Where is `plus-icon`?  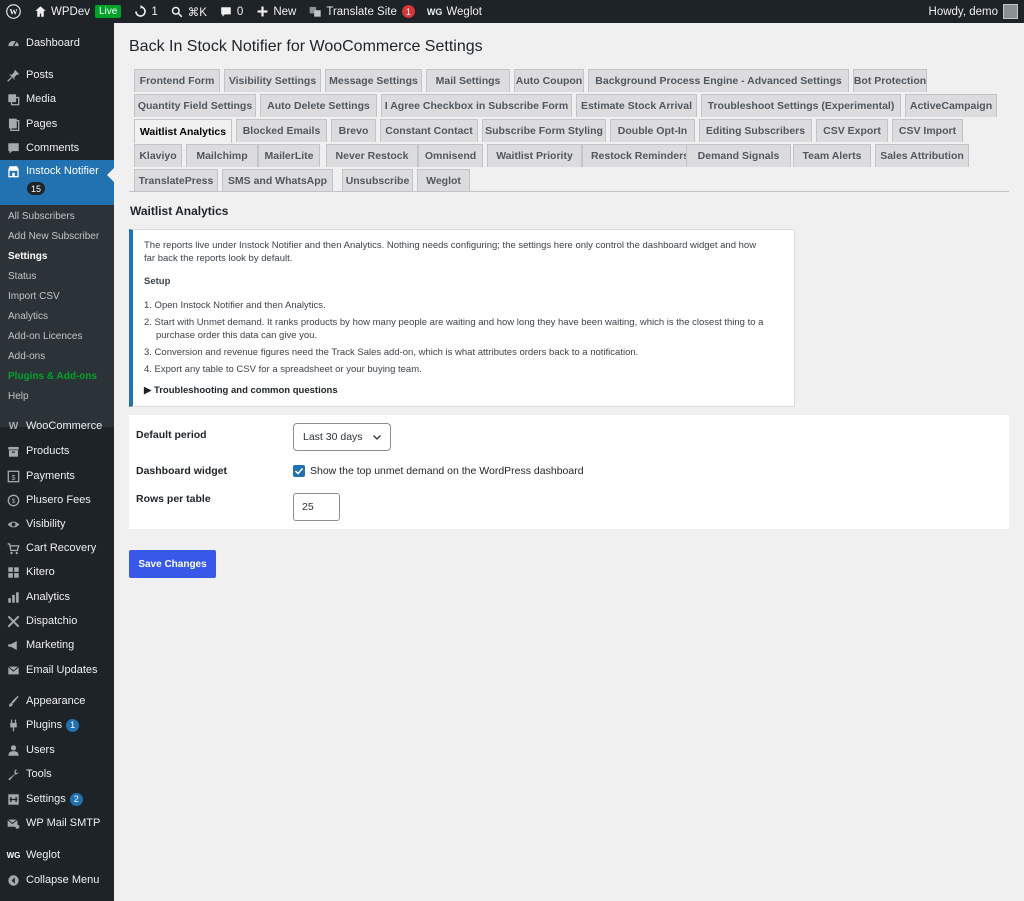 plus-icon is located at coordinates (262, 12).